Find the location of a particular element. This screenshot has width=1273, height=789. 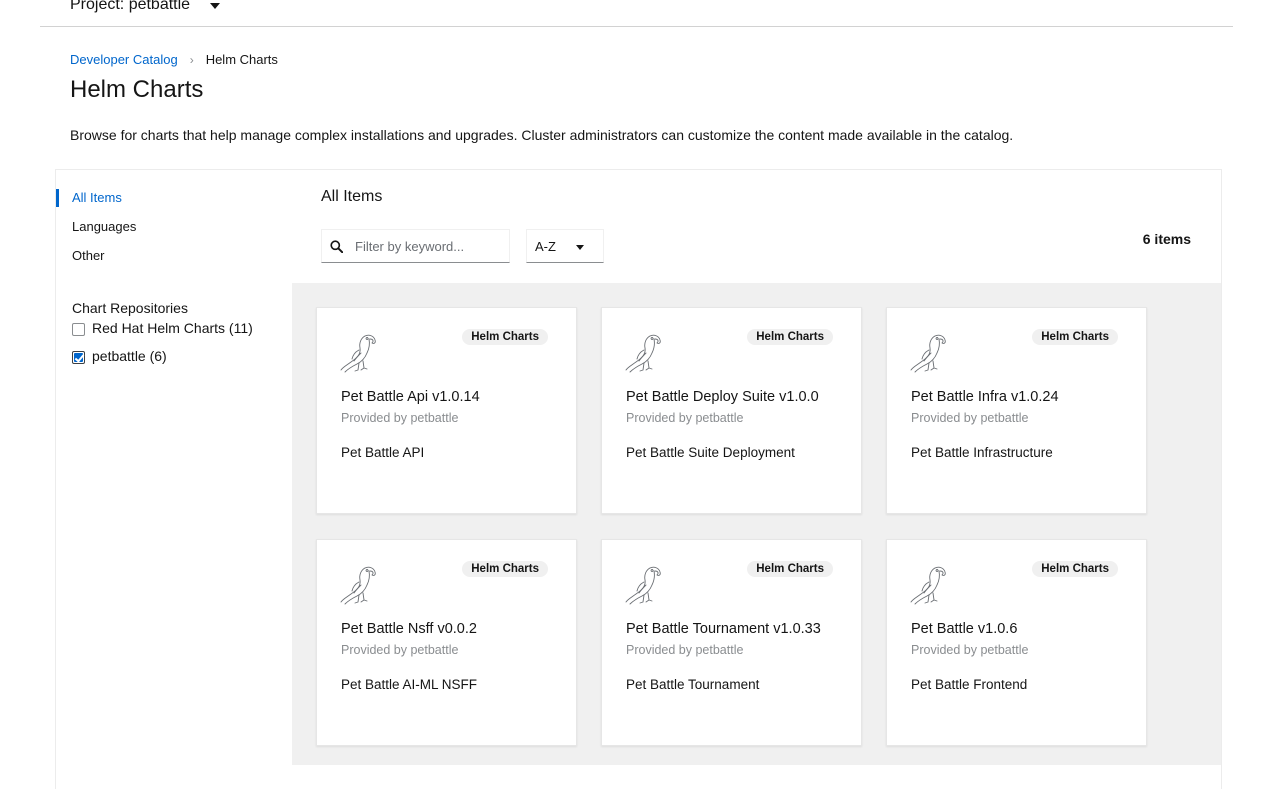

page-title: Helm Charts is located at coordinates (137, 89).